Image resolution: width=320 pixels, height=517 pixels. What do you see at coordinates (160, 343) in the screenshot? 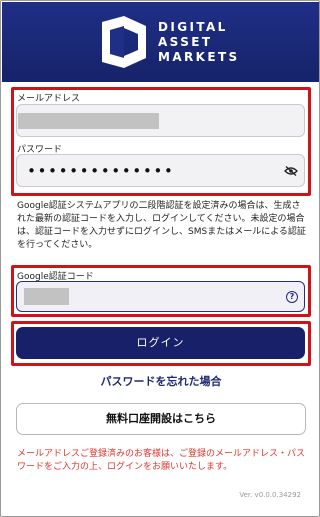
I see `login-button: ログイン` at bounding box center [160, 343].